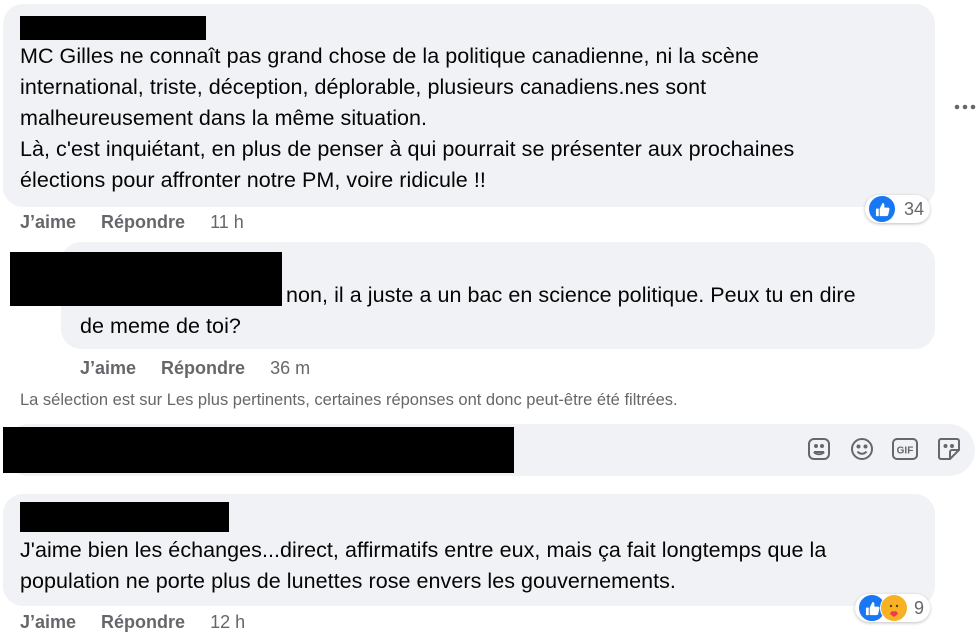 This screenshot has height=644, width=980. I want to click on reaction-summary: 9, so click(893, 608).